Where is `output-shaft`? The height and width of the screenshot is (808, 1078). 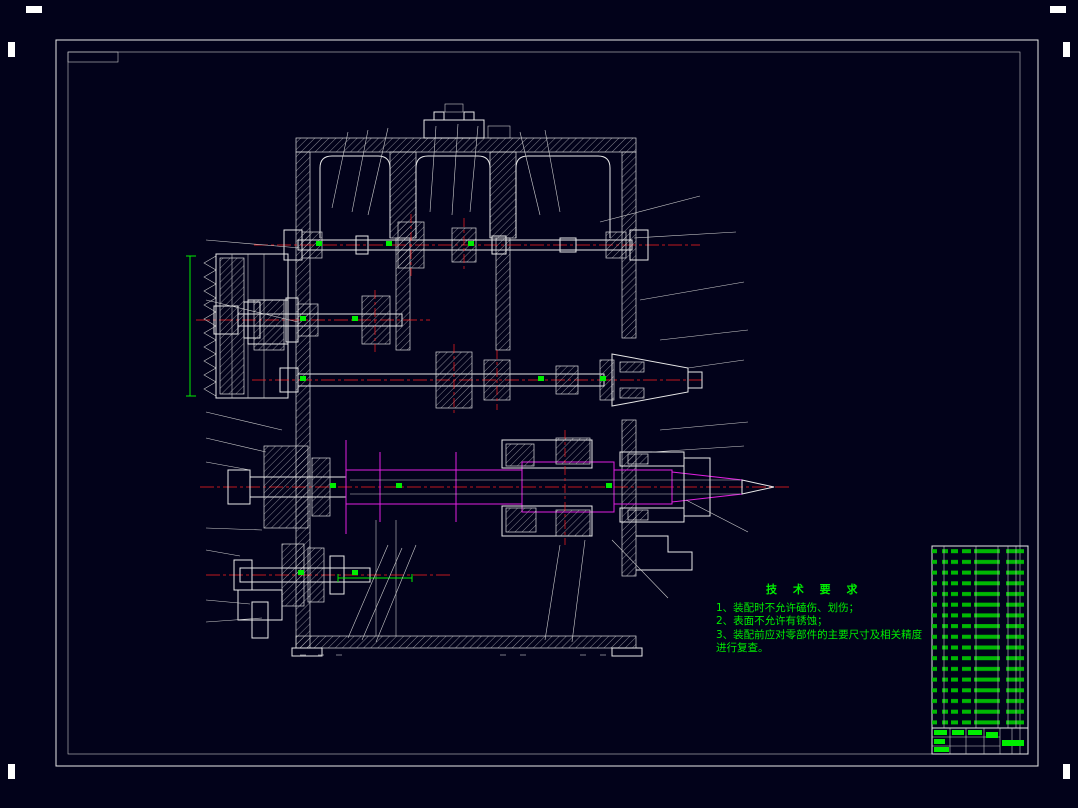 output-shaft is located at coordinates (496, 487).